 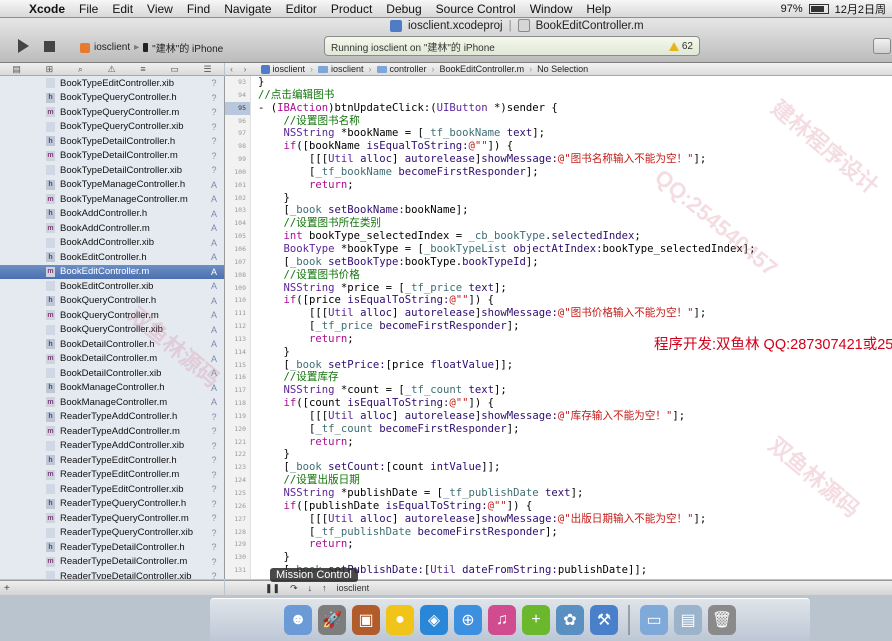 What do you see at coordinates (112, 446) in the screenshot?
I see `file-row: ReaderTypeAddController.xib?` at bounding box center [112, 446].